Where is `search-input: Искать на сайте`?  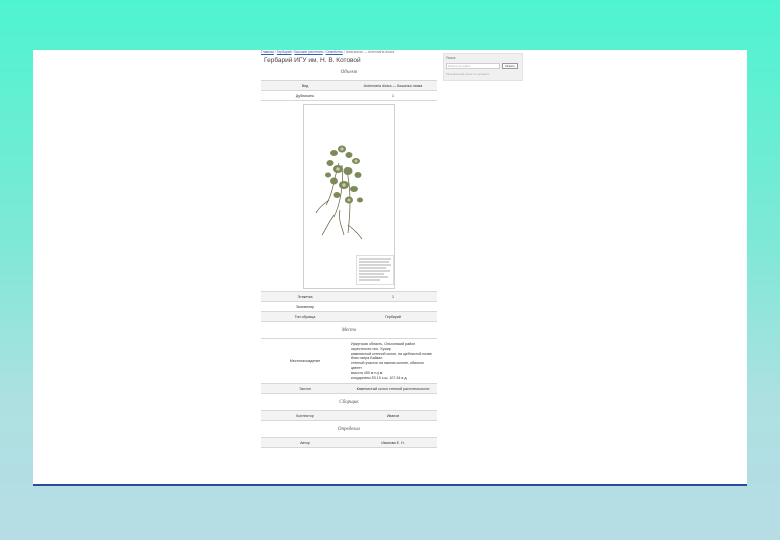 search-input: Искать на сайте is located at coordinates (473, 66).